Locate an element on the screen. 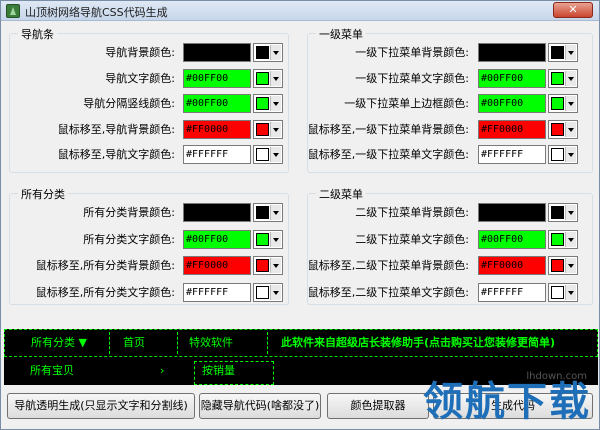 The width and height of the screenshot is (600, 430). menu2-color-field: #FF0000 is located at coordinates (512, 265).